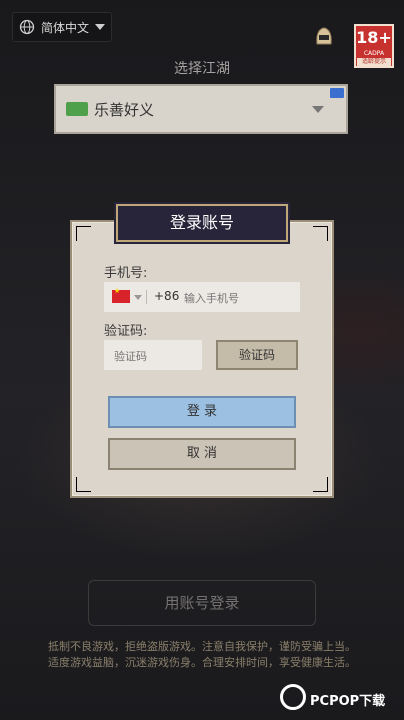  I want to click on server-selector: 乐善好义, so click(201, 109).